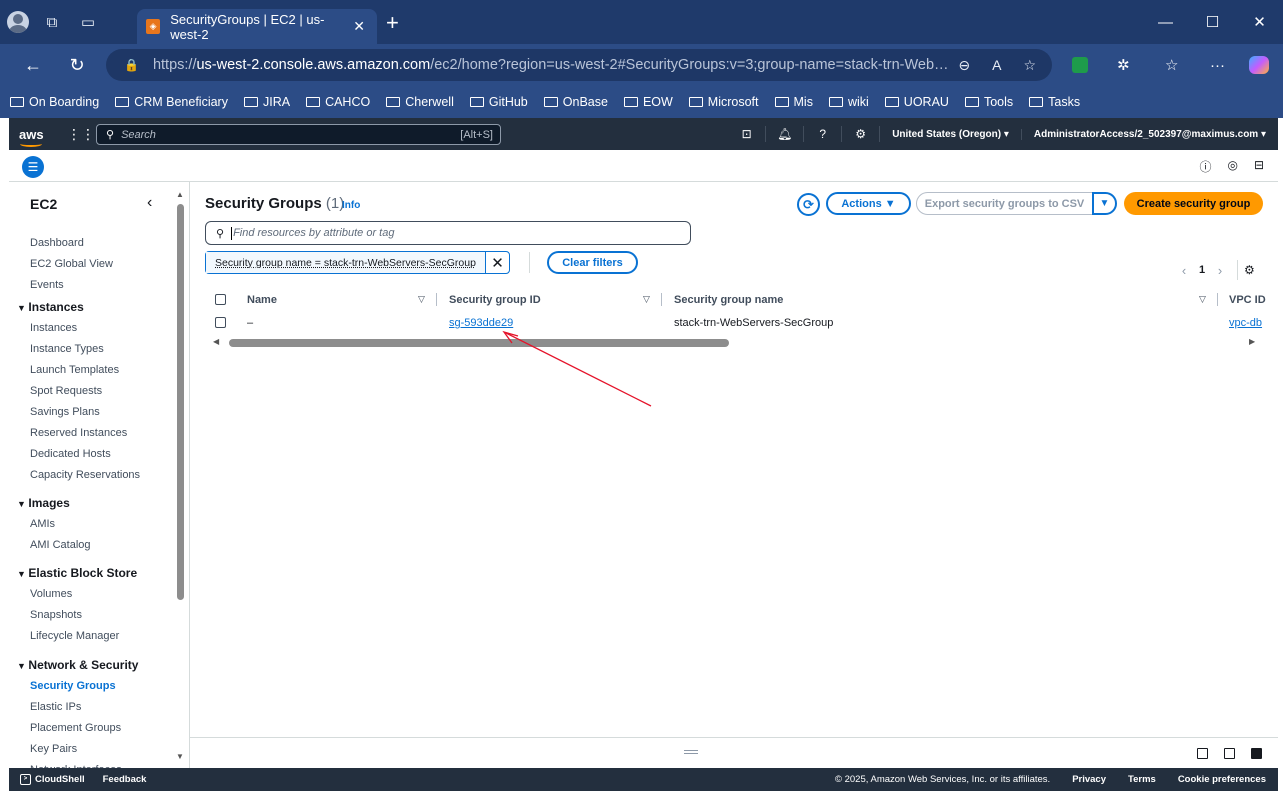 The width and height of the screenshot is (1283, 799). I want to click on bookmark-item: Tasks, so click(1054, 102).